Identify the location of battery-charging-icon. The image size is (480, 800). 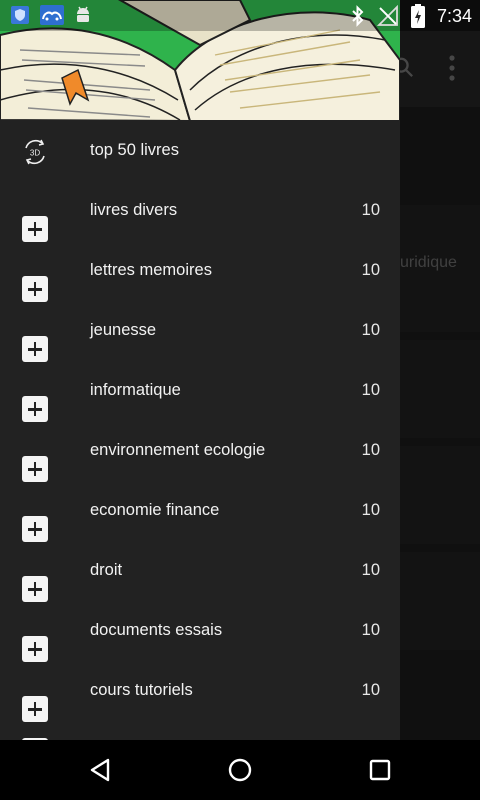
(417, 16).